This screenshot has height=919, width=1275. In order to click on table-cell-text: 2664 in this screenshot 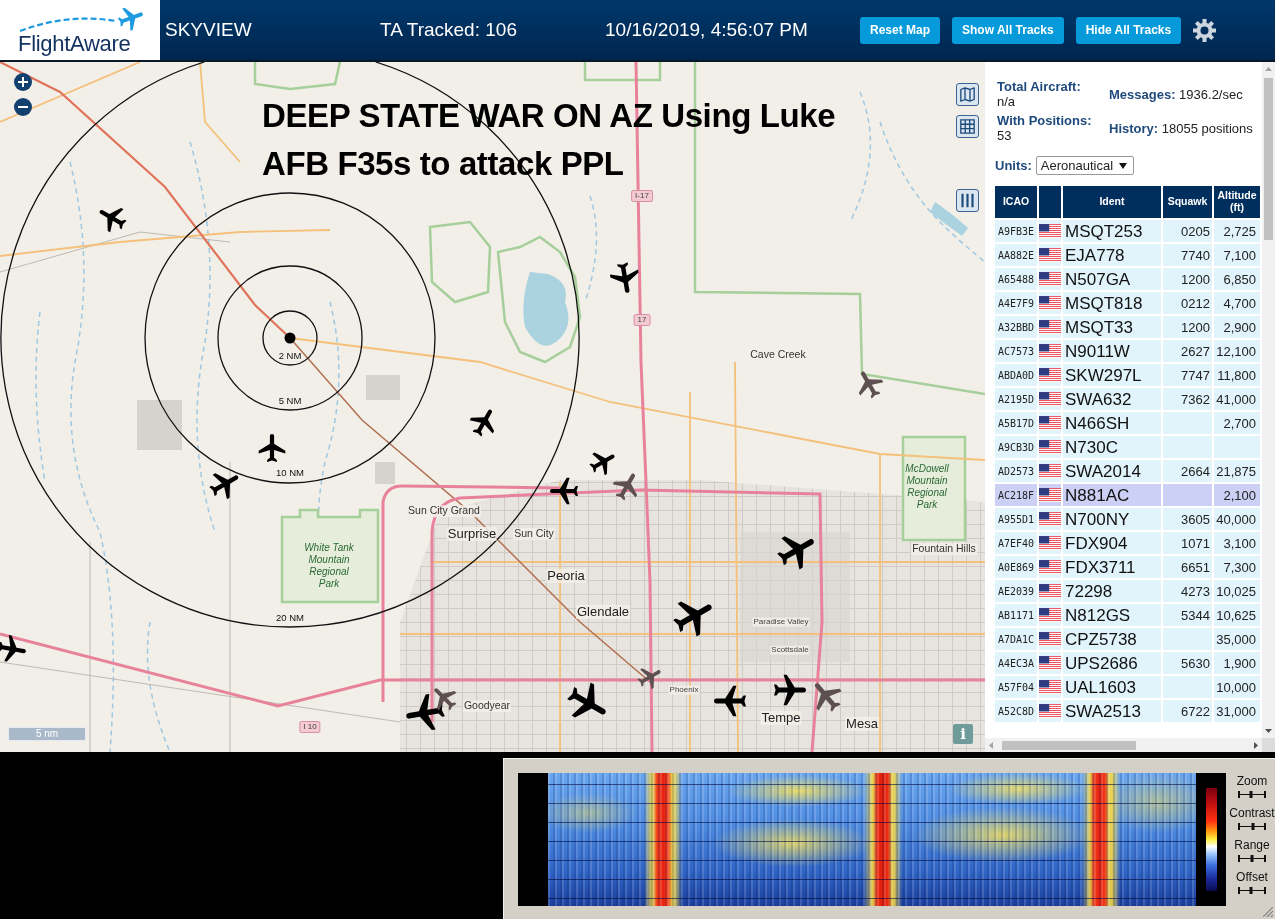, I will do `click(1195, 471)`.